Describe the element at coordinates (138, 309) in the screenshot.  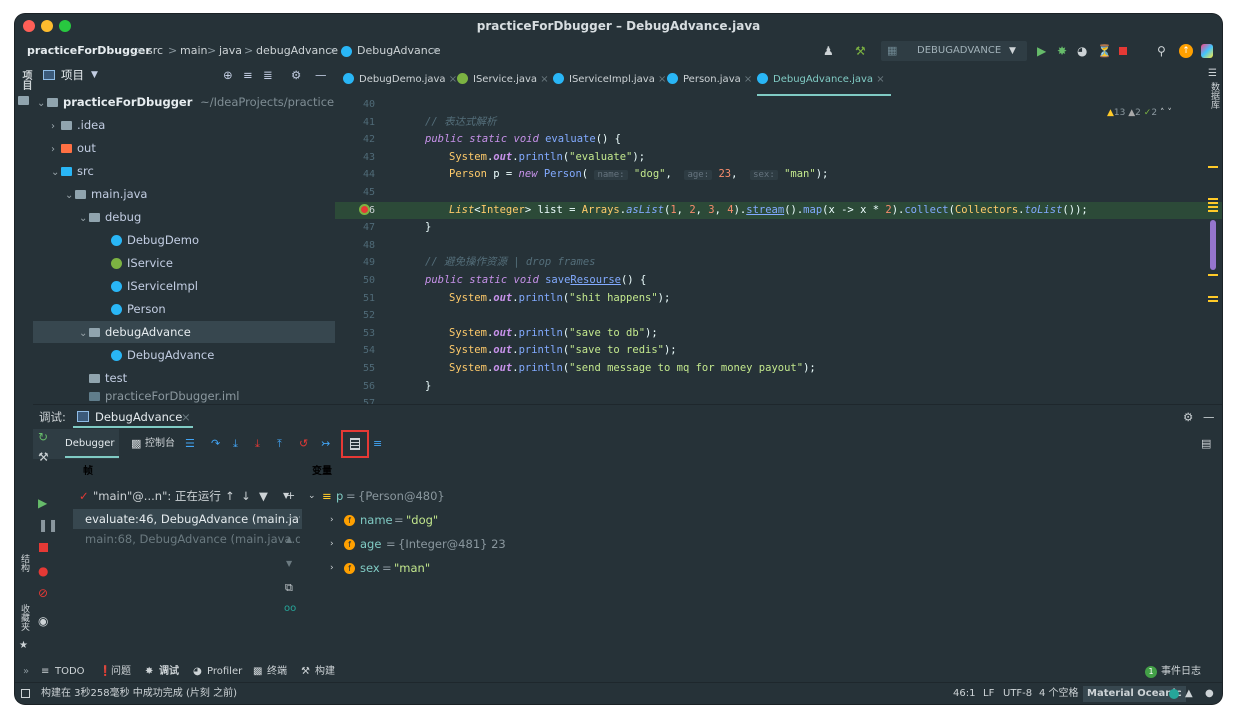
I see `tree-item-Person: Person` at that location.